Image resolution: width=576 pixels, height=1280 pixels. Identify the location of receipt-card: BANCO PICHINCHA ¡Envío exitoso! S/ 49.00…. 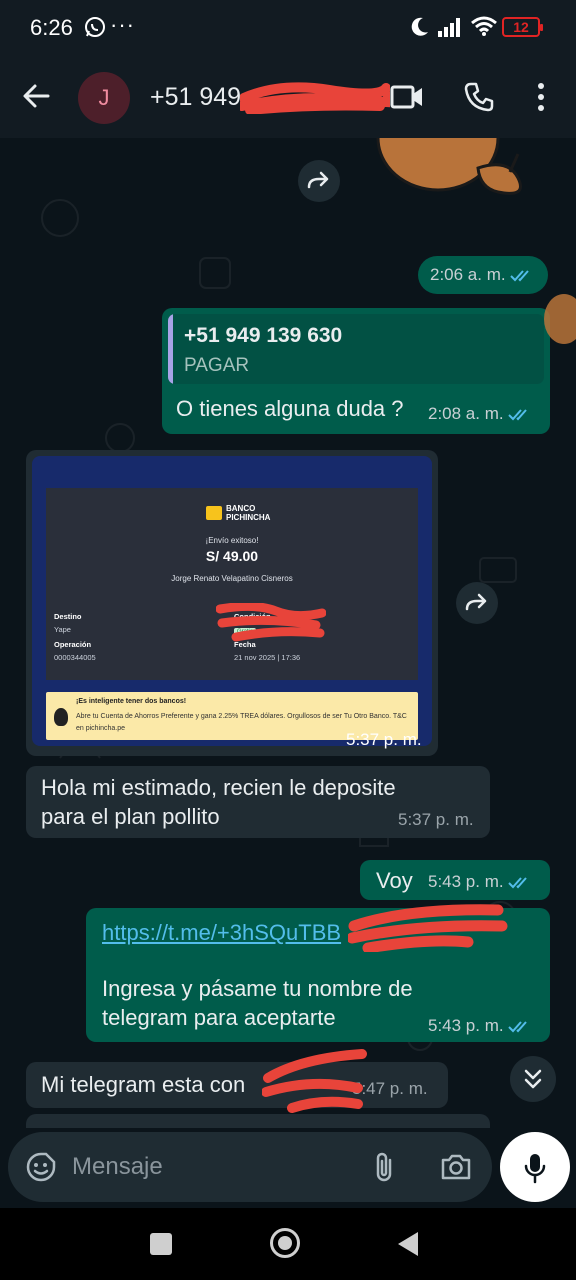
(232, 584).